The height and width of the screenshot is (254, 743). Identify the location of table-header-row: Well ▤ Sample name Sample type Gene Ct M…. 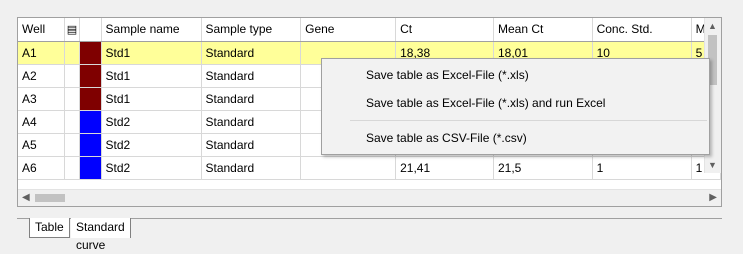
(369, 30).